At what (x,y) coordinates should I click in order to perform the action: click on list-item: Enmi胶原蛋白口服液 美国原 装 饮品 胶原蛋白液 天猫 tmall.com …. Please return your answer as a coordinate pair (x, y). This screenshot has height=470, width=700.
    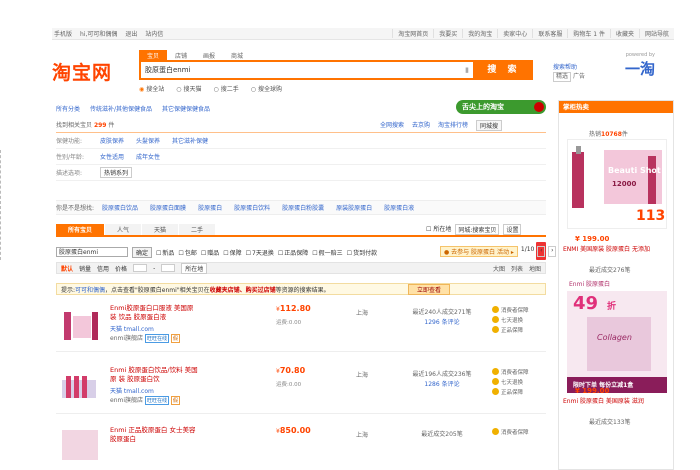
    Looking at the image, I should click on (301, 326).